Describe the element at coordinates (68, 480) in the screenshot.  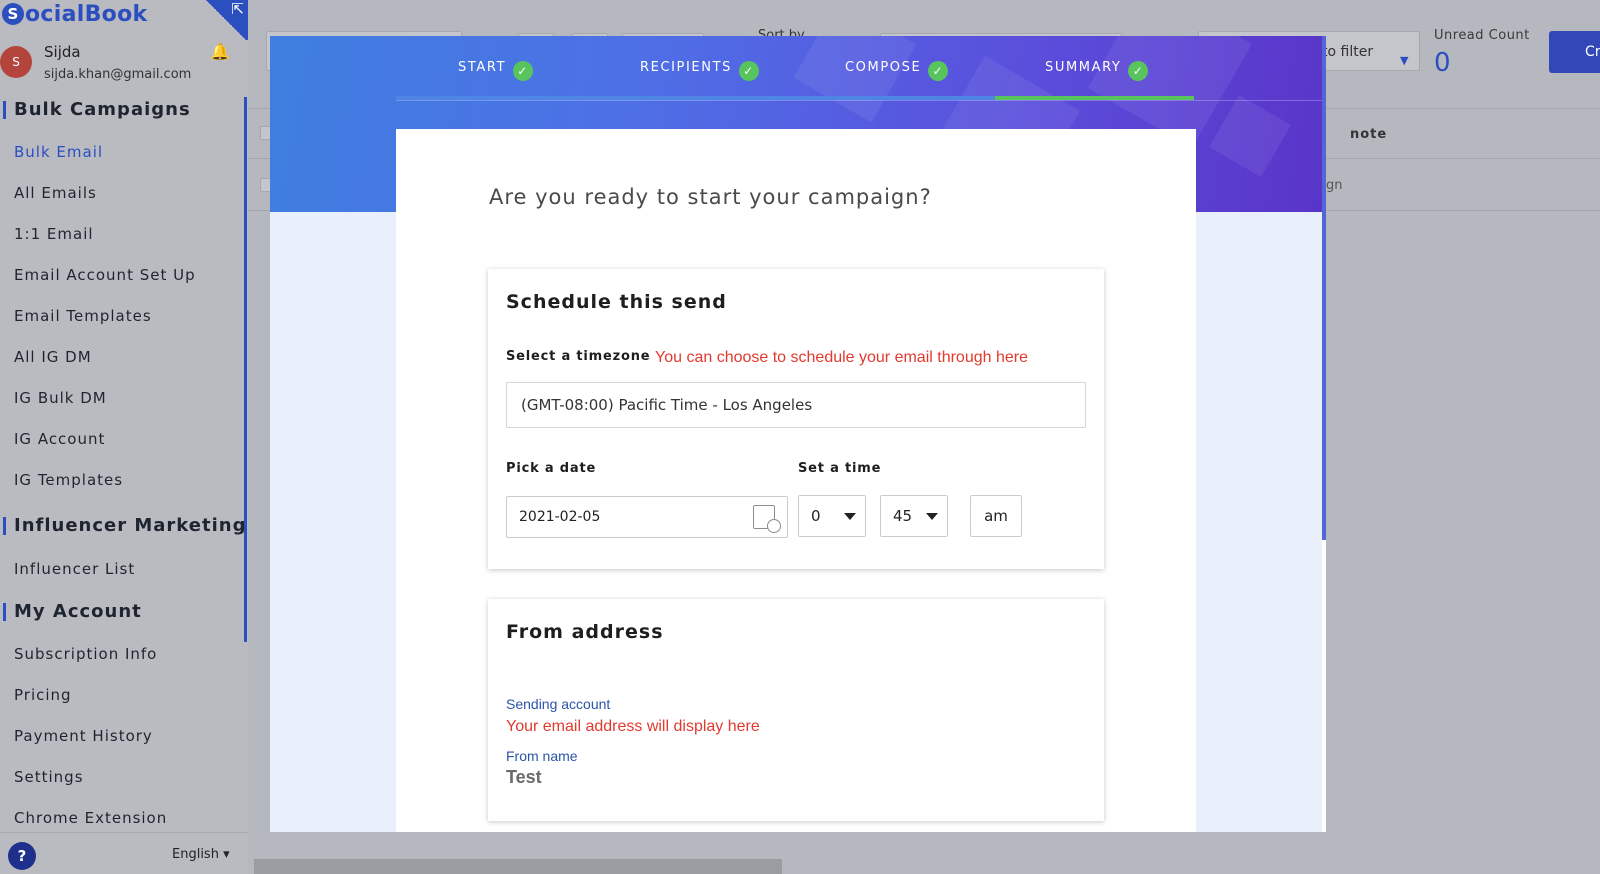
I see `sidebar-item-ig-templates: IG Templates` at that location.